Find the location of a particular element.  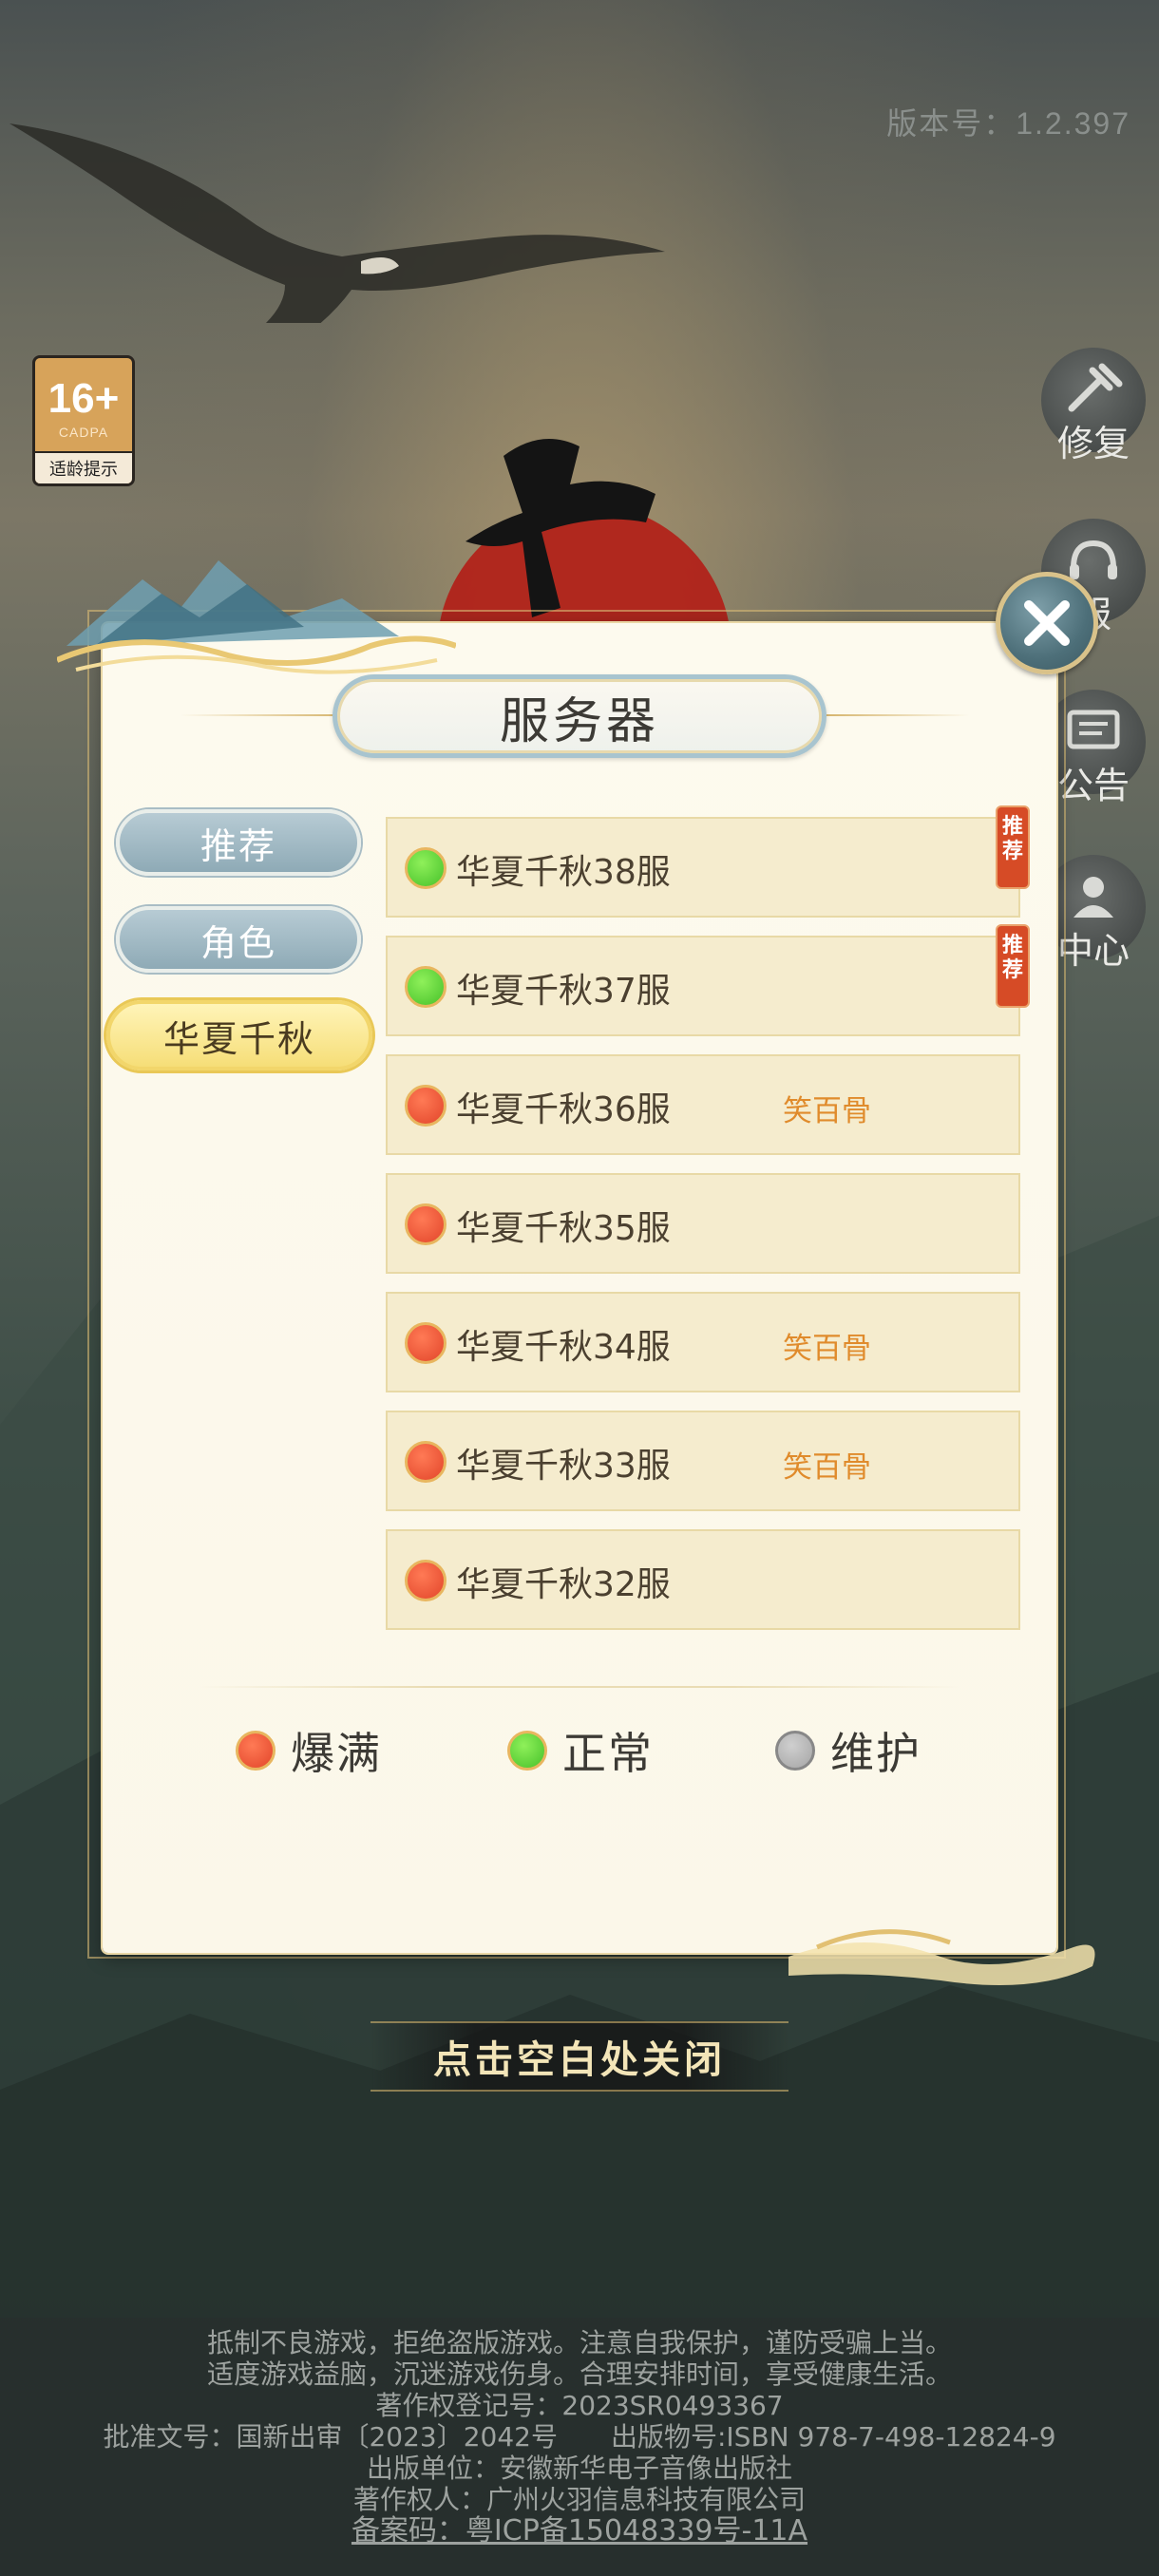

wrench-hammer-icon is located at coordinates (1095, 387).